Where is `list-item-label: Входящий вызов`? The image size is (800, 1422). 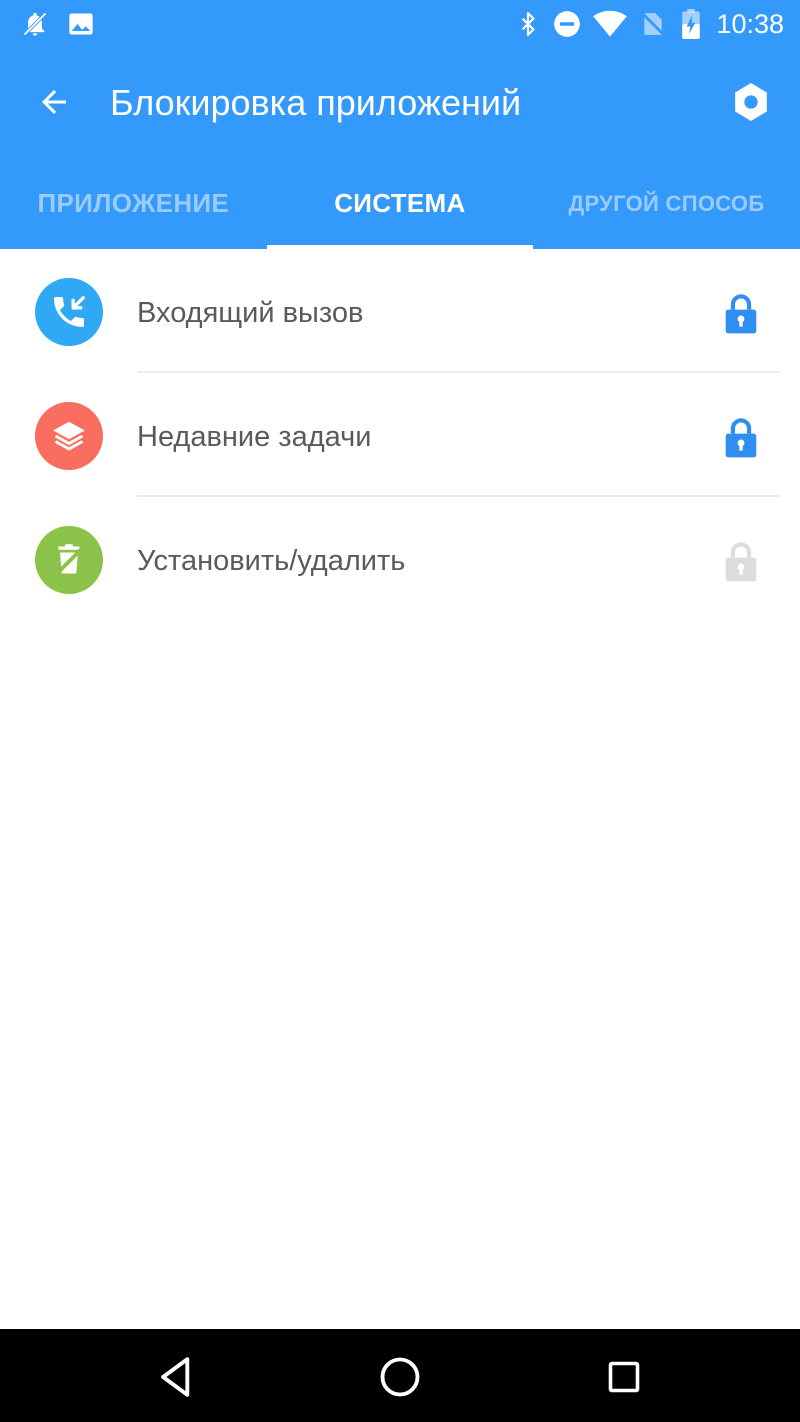
list-item-label: Входящий вызов is located at coordinates (250, 313).